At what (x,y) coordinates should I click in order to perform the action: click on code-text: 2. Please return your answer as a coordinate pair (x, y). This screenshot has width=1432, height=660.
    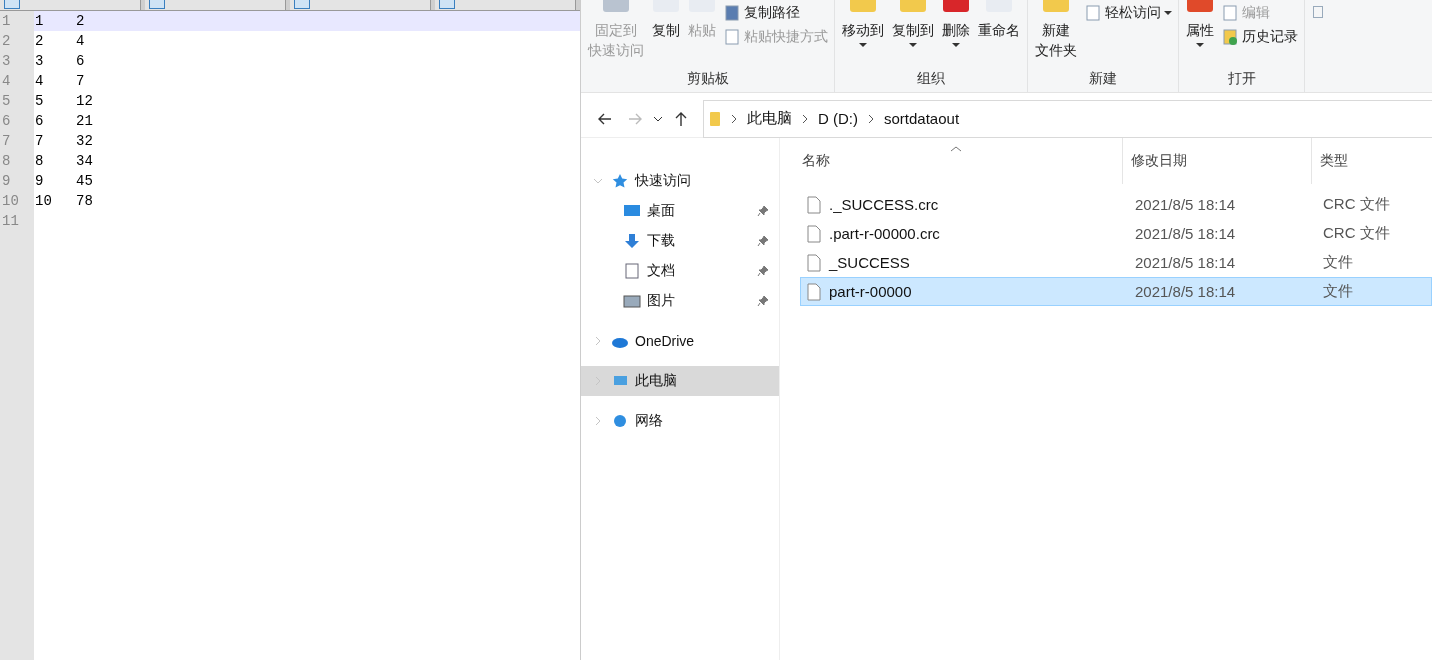
    Looking at the image, I should click on (81, 21).